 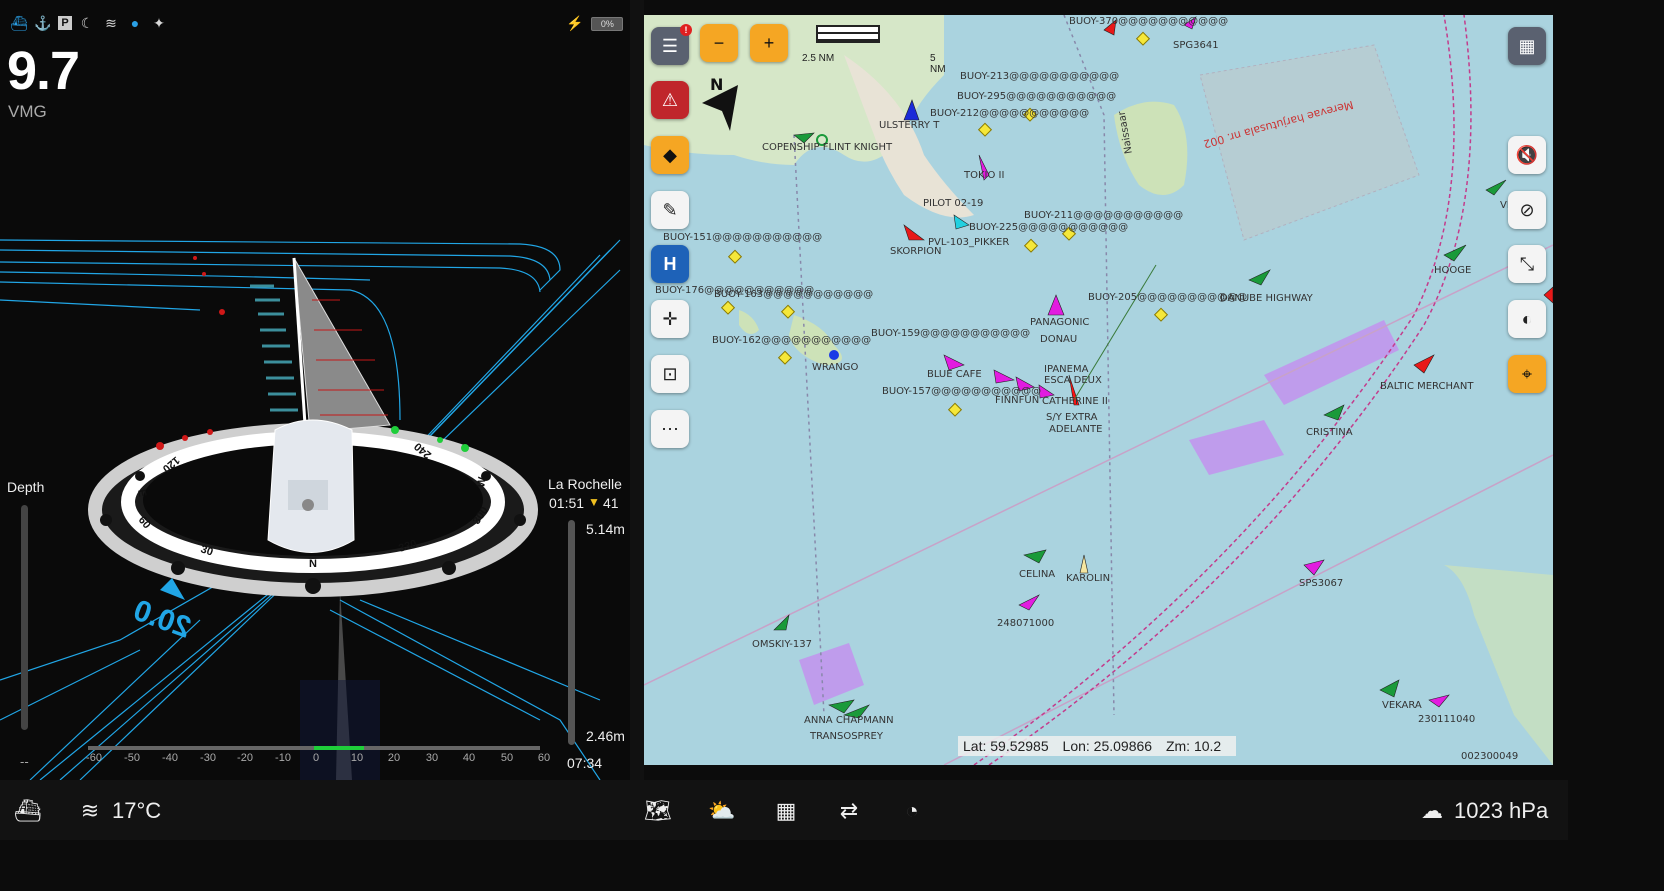 I want to click on weather-tab: ⛅, so click(x=722, y=811).